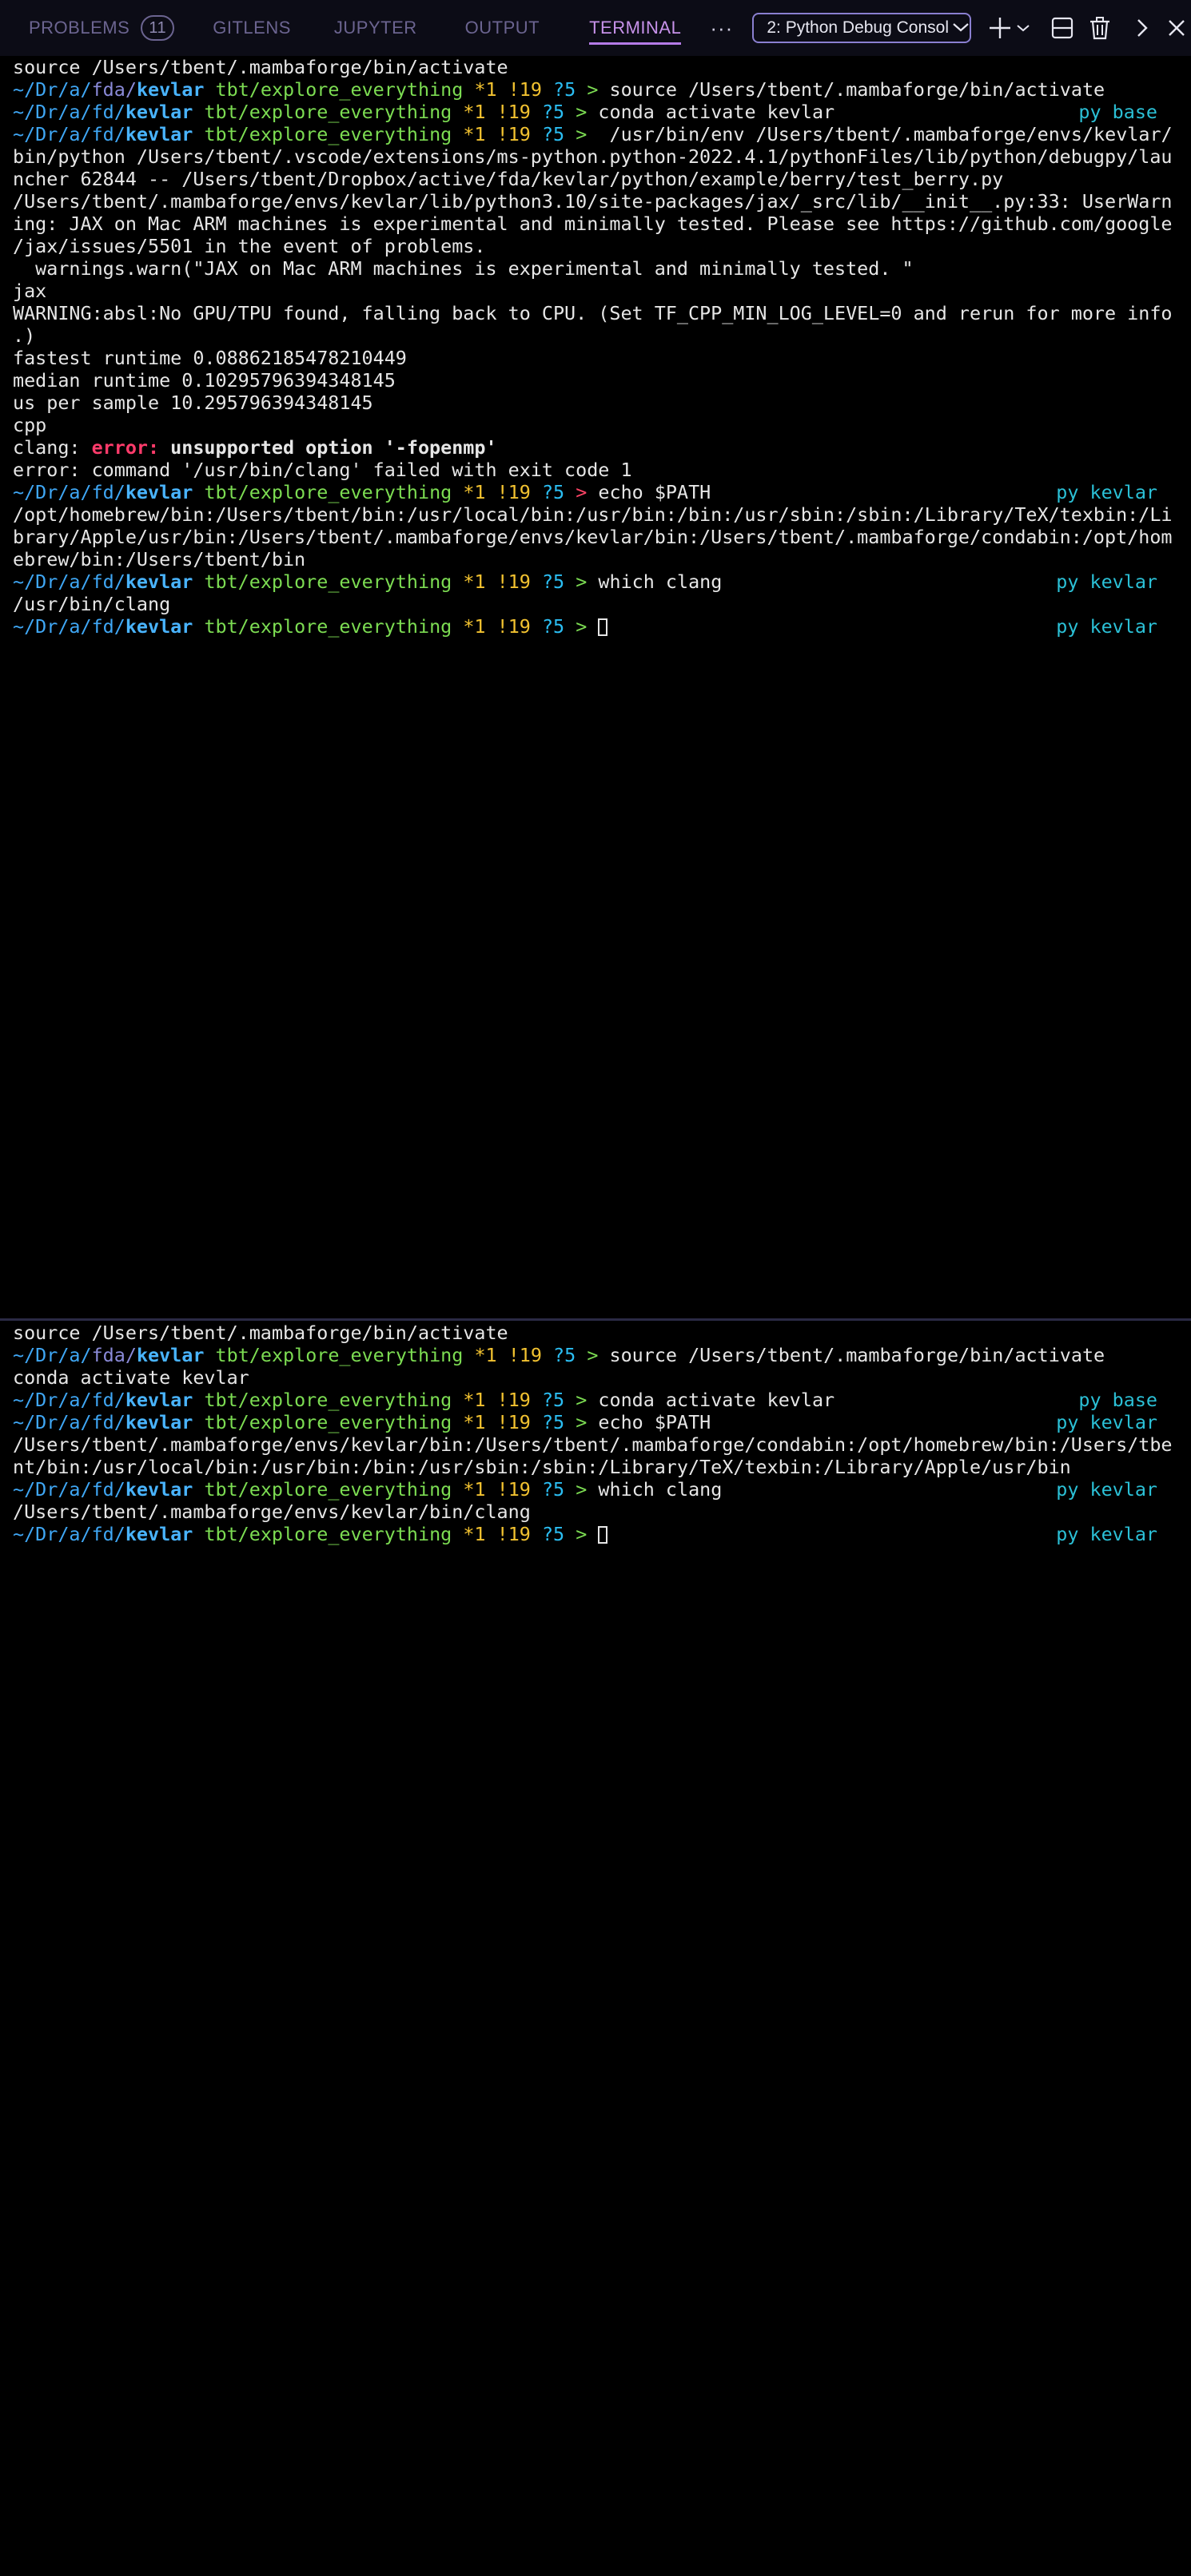  What do you see at coordinates (79, 28) in the screenshot?
I see `tab-problems-label: PROBLEMS` at bounding box center [79, 28].